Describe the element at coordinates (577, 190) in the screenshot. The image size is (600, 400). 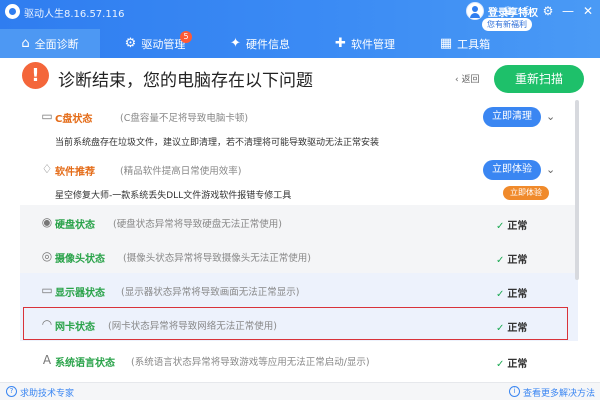
I see `list-scrollbar` at that location.